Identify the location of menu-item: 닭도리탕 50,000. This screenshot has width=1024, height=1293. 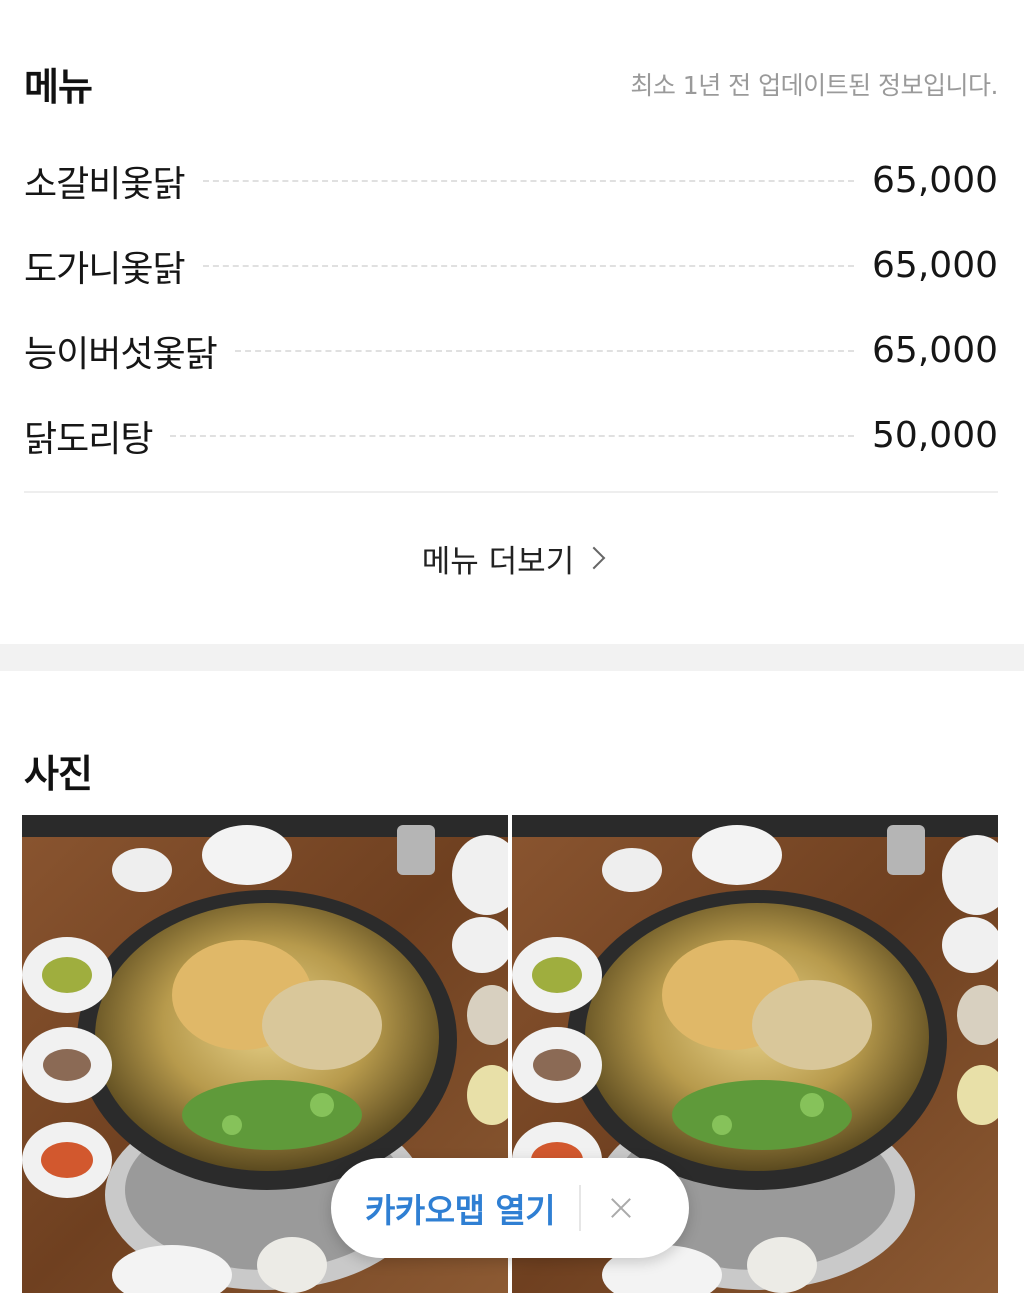
(511, 435).